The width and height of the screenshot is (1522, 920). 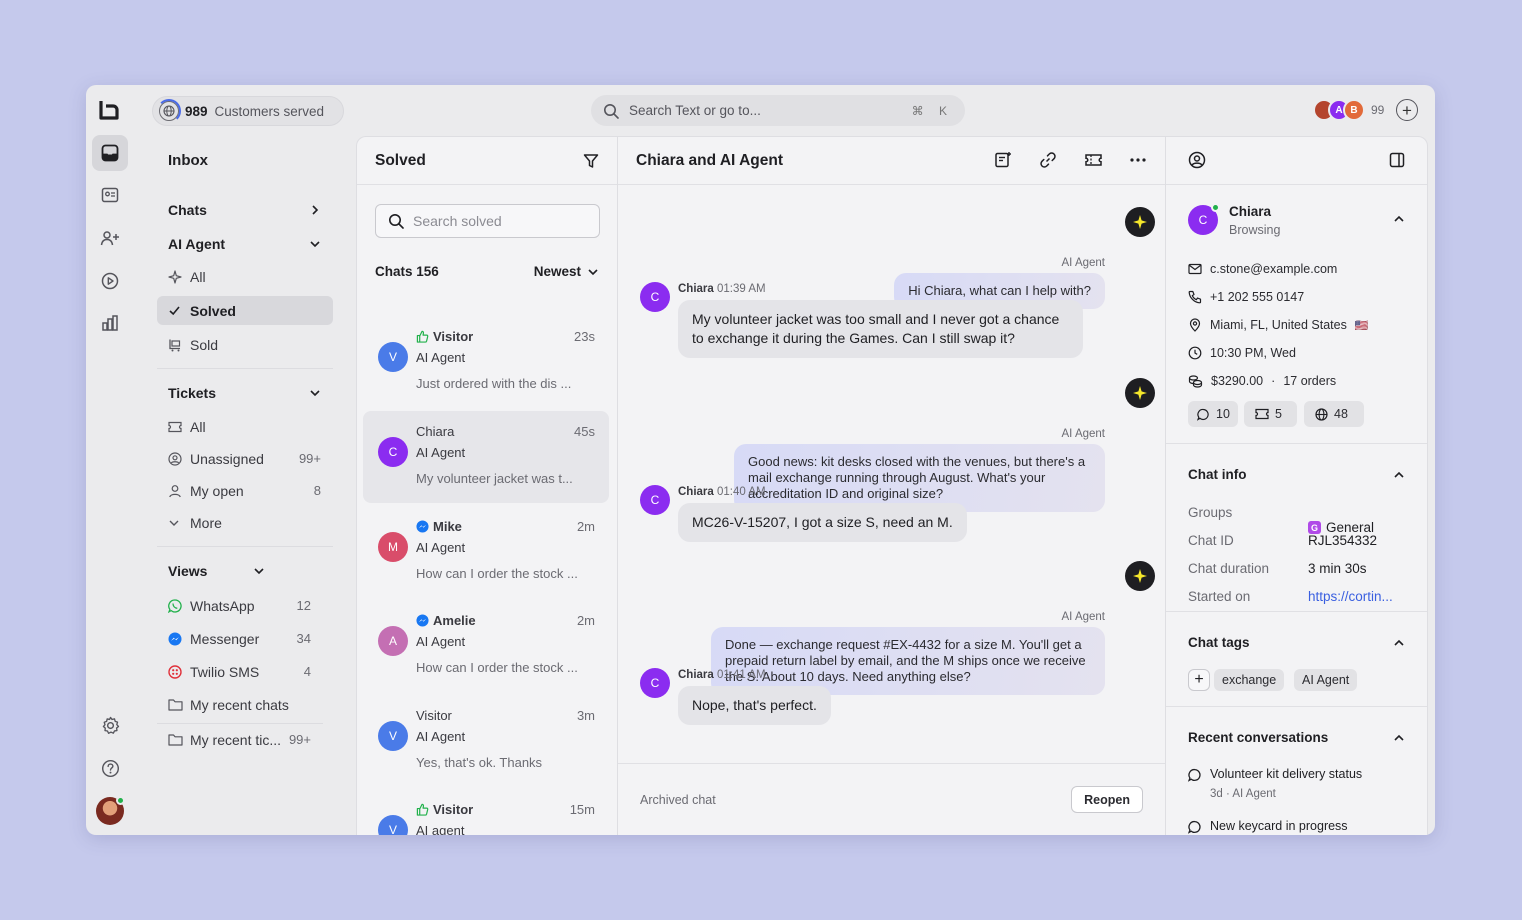 I want to click on ticket-icon, so click(x=1093, y=160).